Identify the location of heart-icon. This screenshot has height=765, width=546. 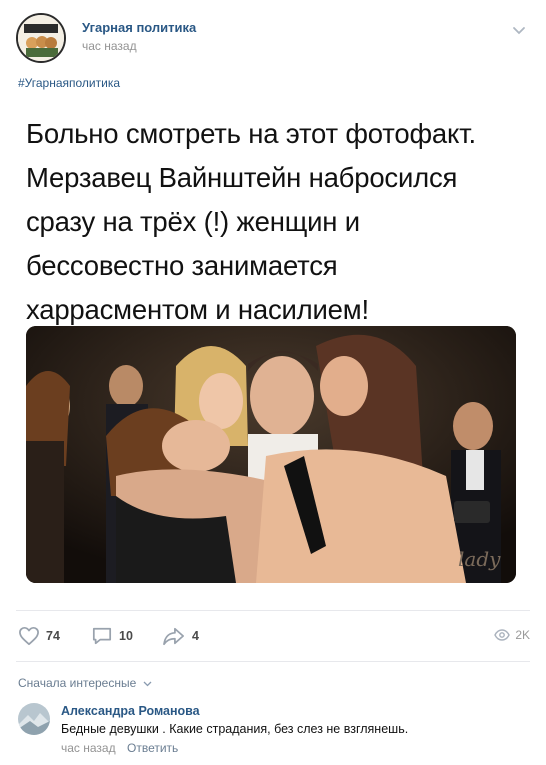
(29, 636).